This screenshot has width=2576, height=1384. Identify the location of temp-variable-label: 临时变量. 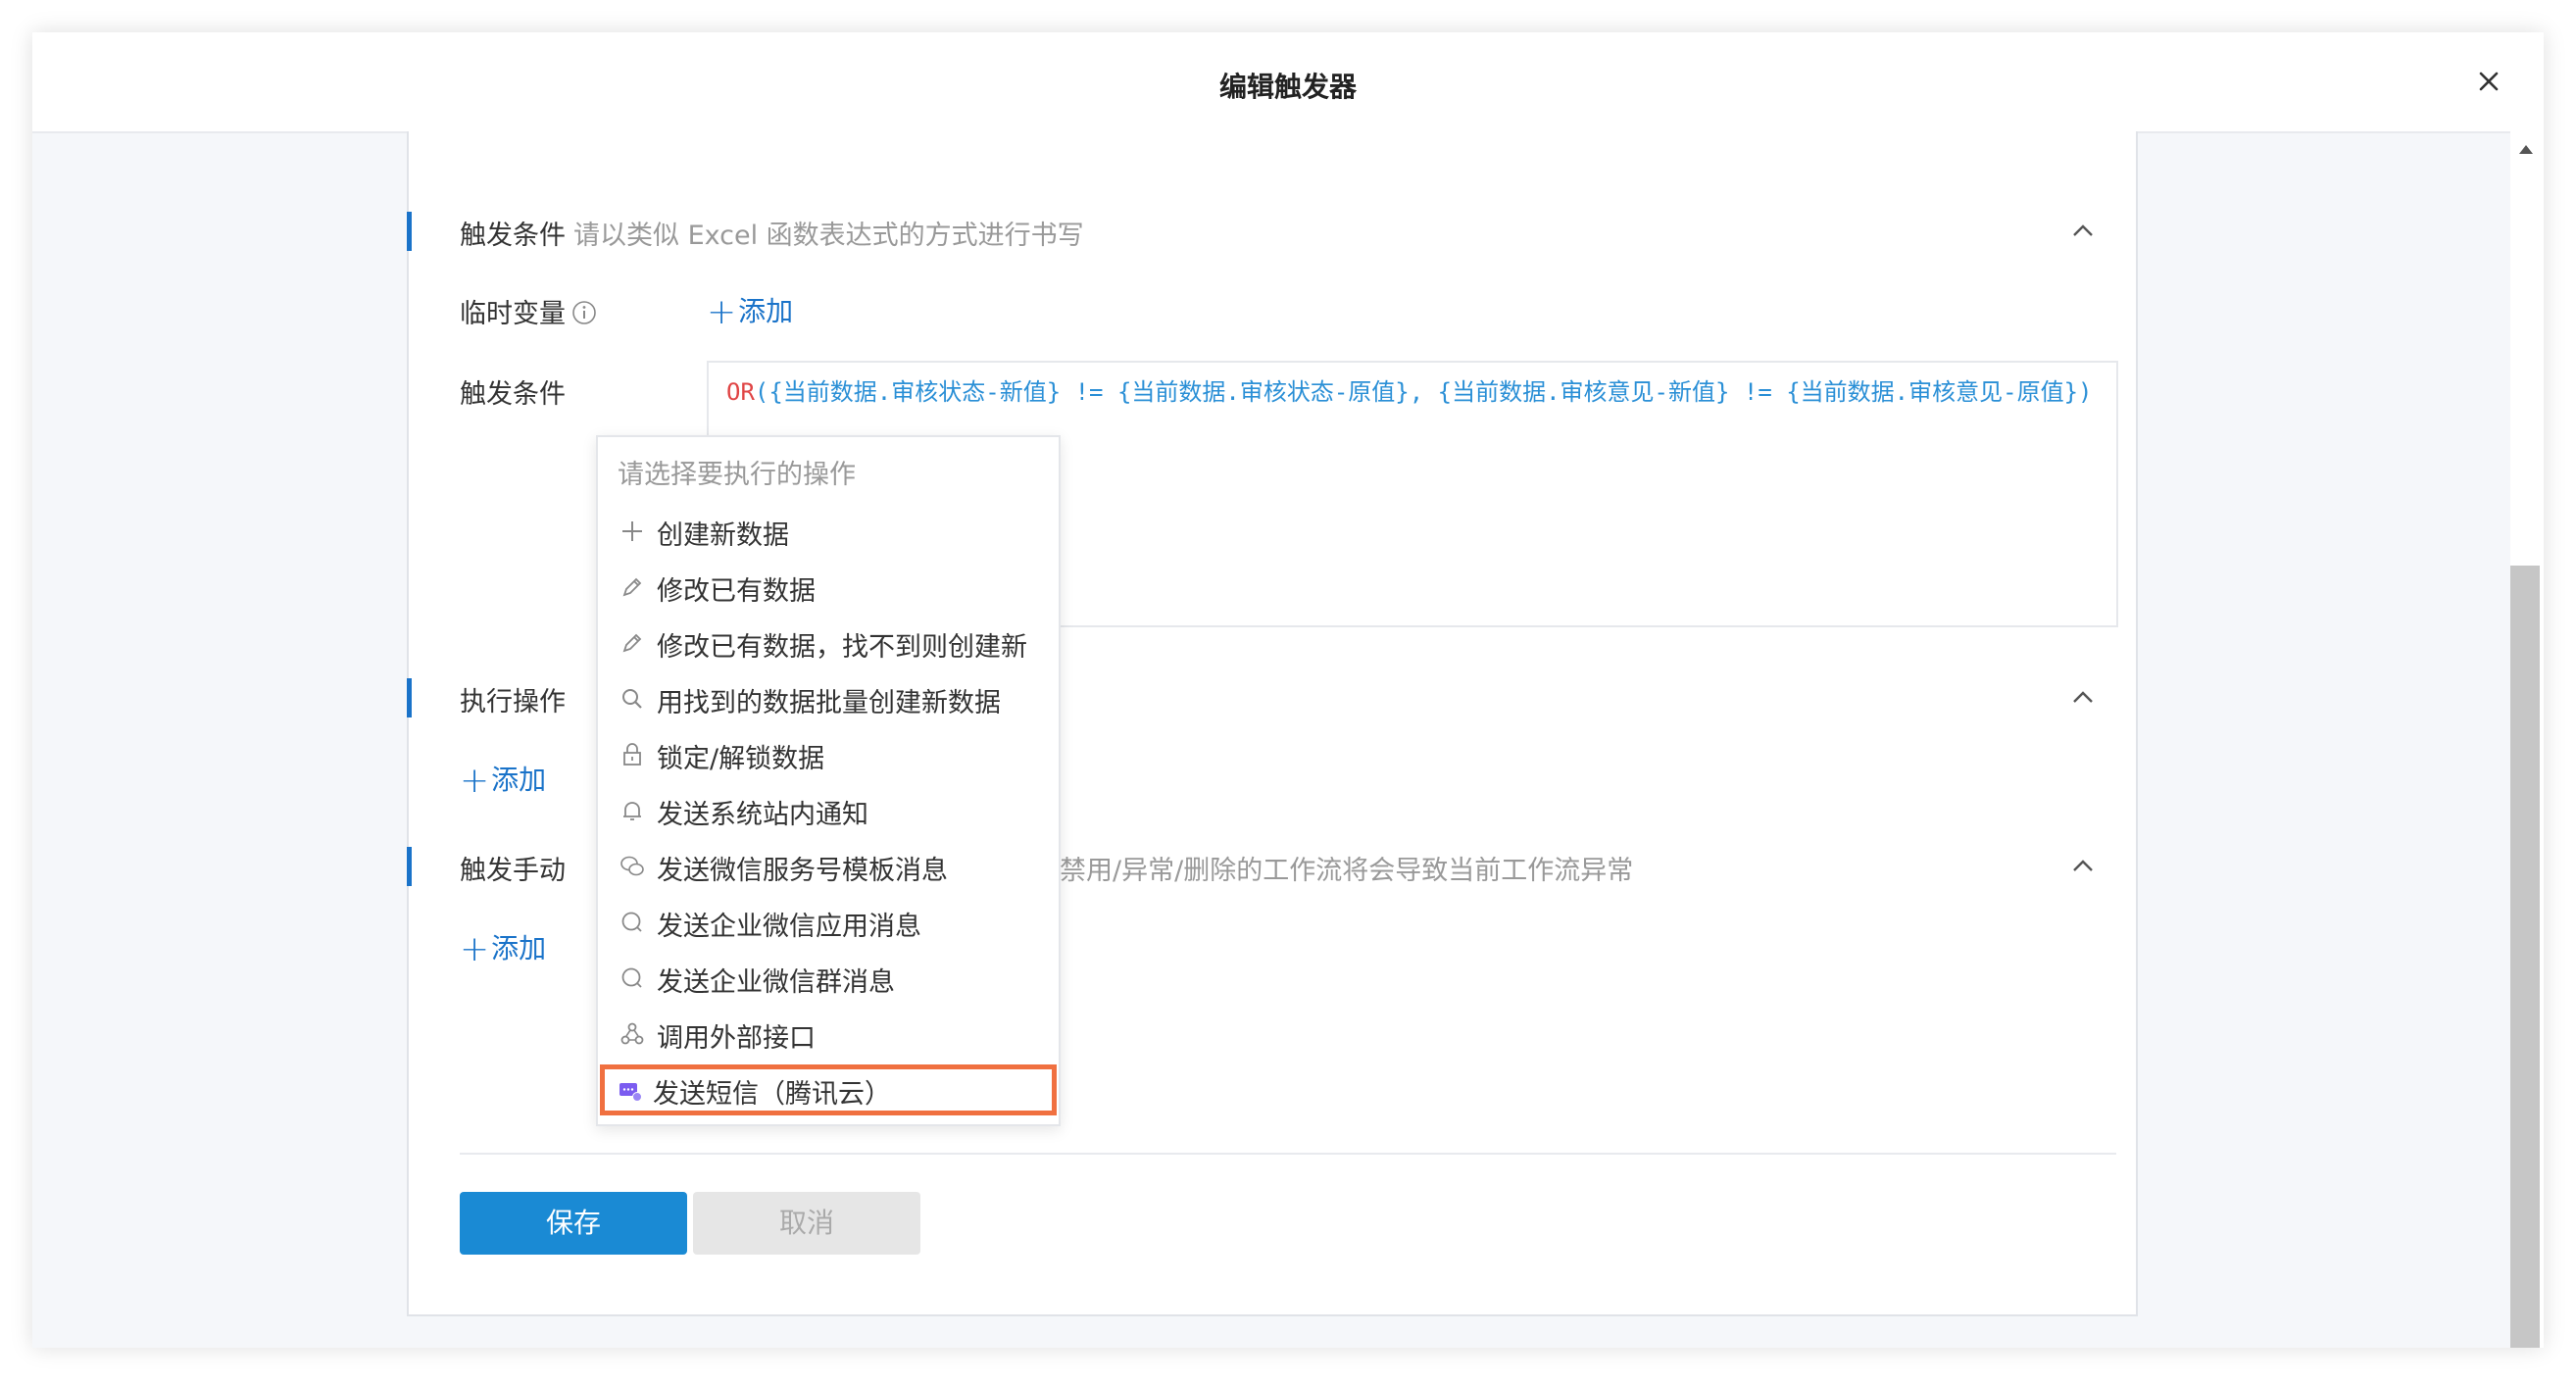
(528, 311).